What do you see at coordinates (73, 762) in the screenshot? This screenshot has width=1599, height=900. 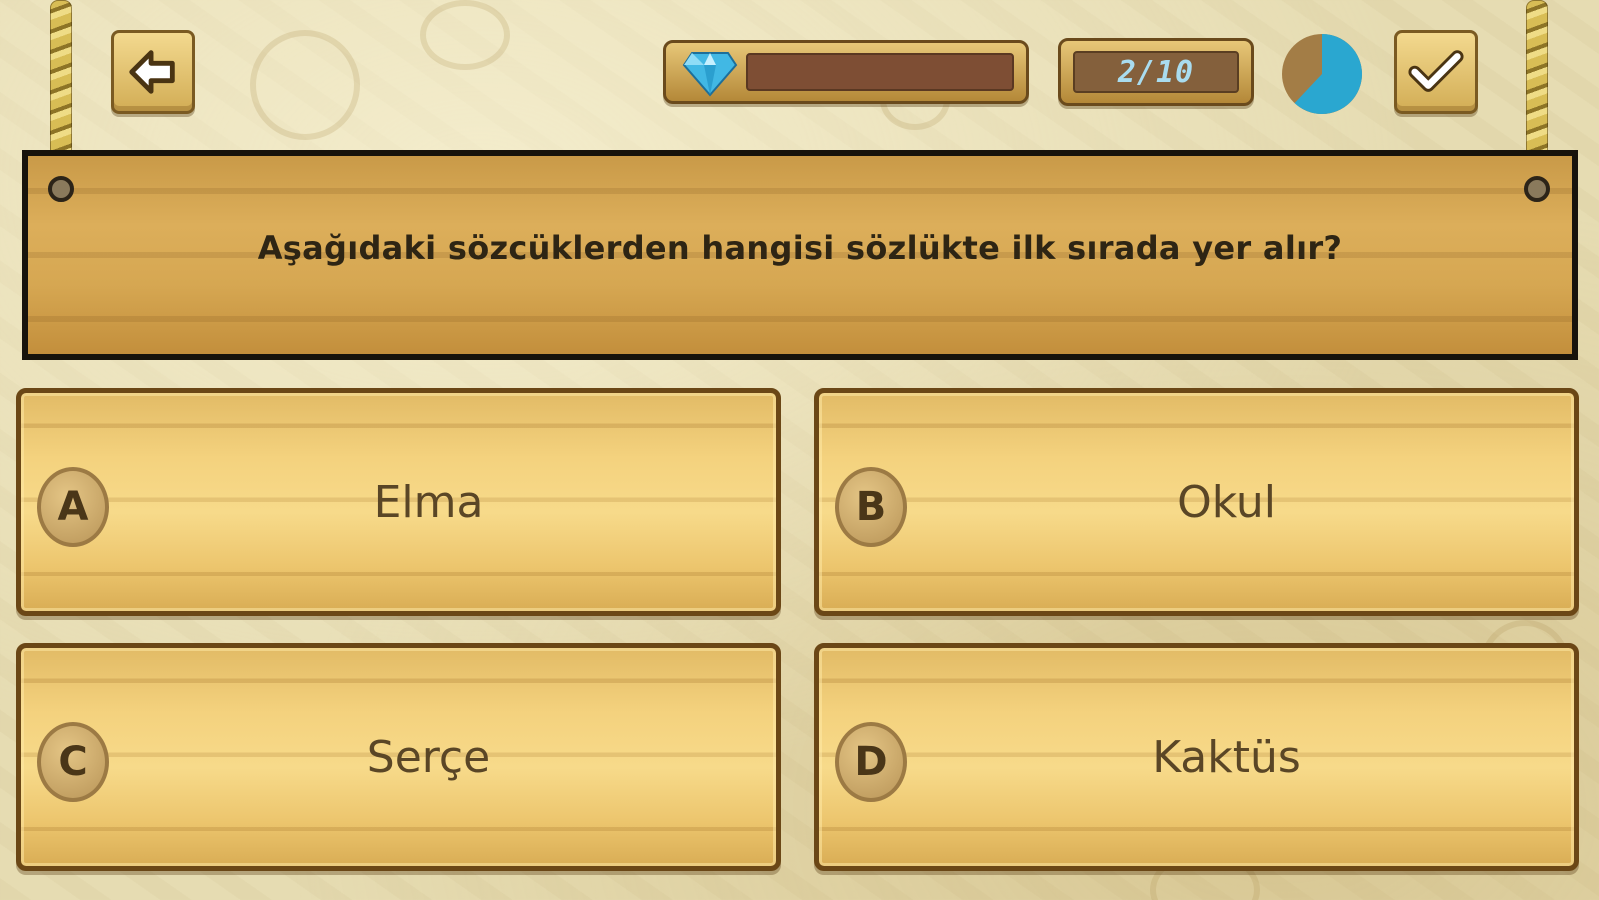 I see `answer-letter-badge: C` at bounding box center [73, 762].